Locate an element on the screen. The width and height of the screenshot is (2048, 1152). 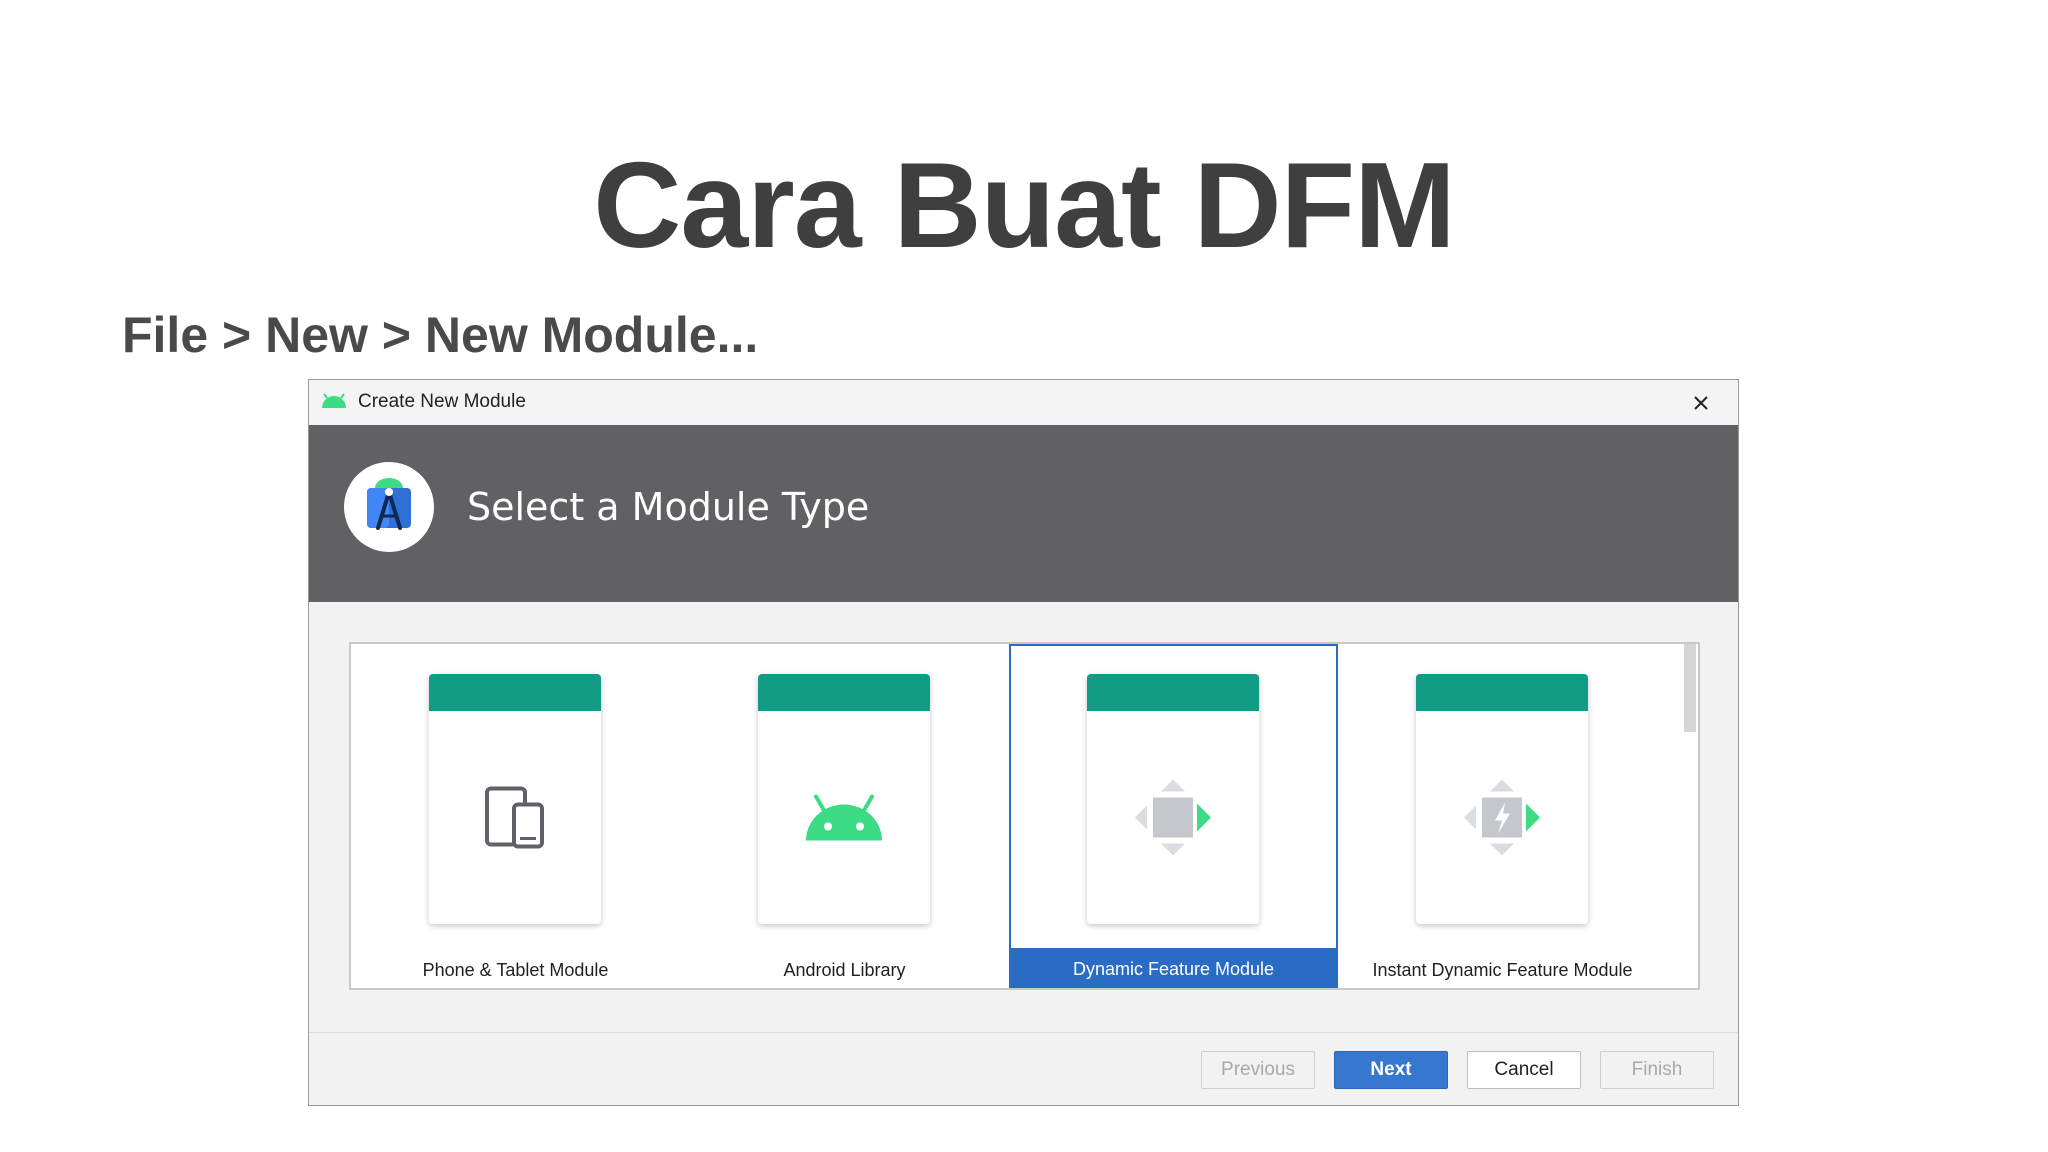
close-icon is located at coordinates (1701, 403).